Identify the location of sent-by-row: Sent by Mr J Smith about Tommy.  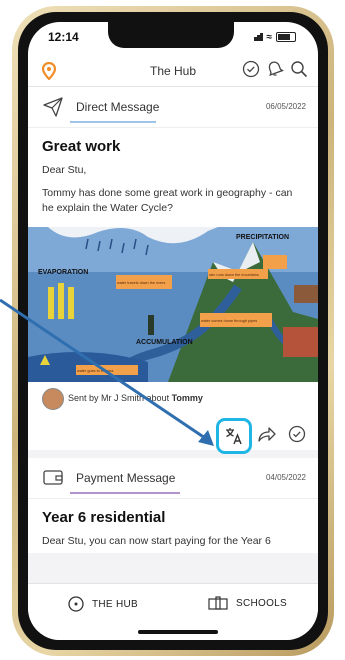
(173, 398).